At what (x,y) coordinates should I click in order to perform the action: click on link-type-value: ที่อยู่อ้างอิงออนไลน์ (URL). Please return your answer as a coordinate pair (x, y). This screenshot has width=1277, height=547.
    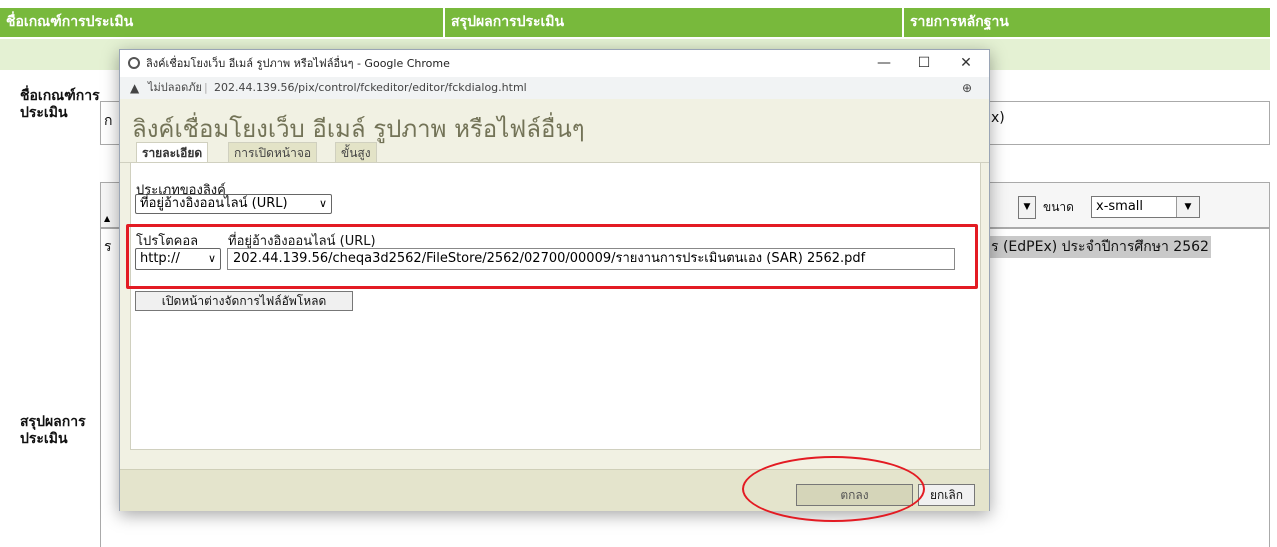
    Looking at the image, I should click on (214, 203).